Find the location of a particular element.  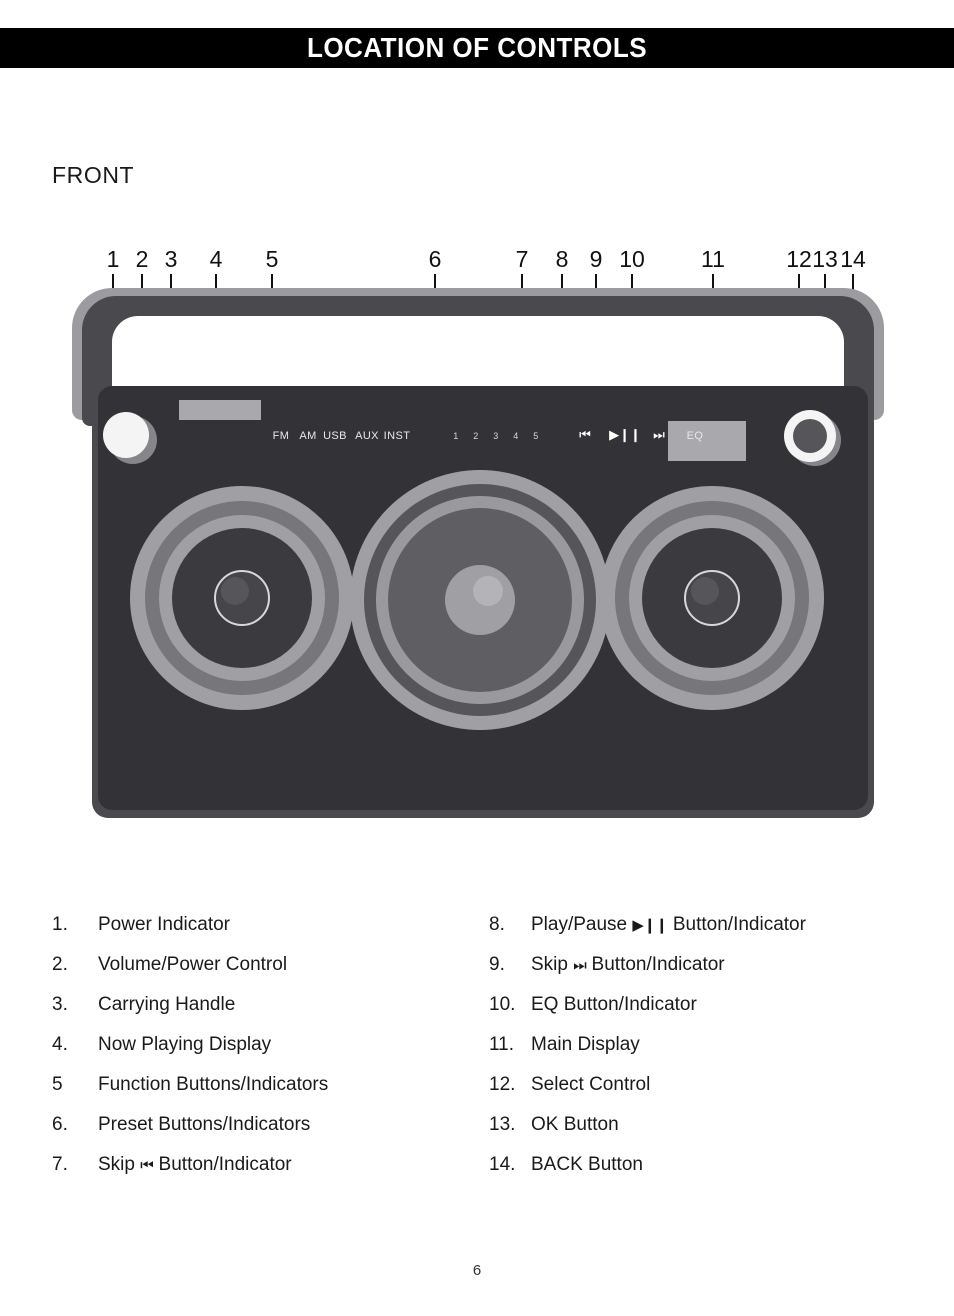

legend-item-label: Volume/Power Control is located at coordinates (193, 964).